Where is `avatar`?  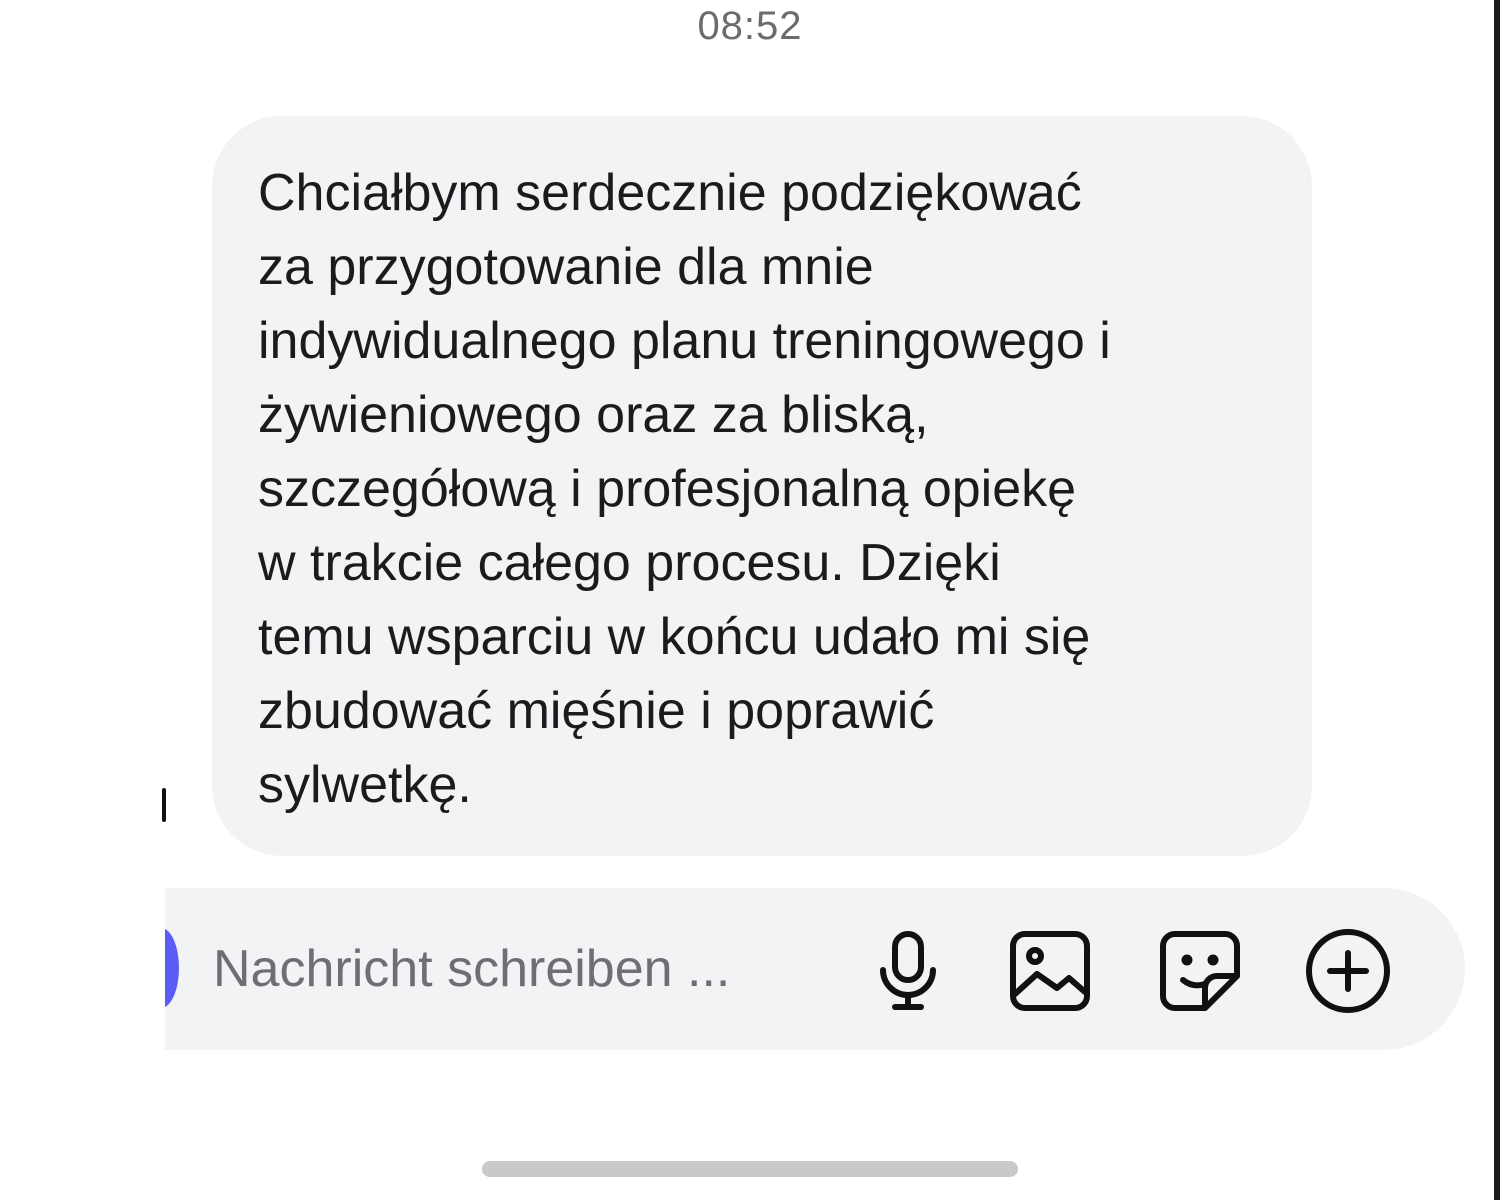
avatar is located at coordinates (172, 968).